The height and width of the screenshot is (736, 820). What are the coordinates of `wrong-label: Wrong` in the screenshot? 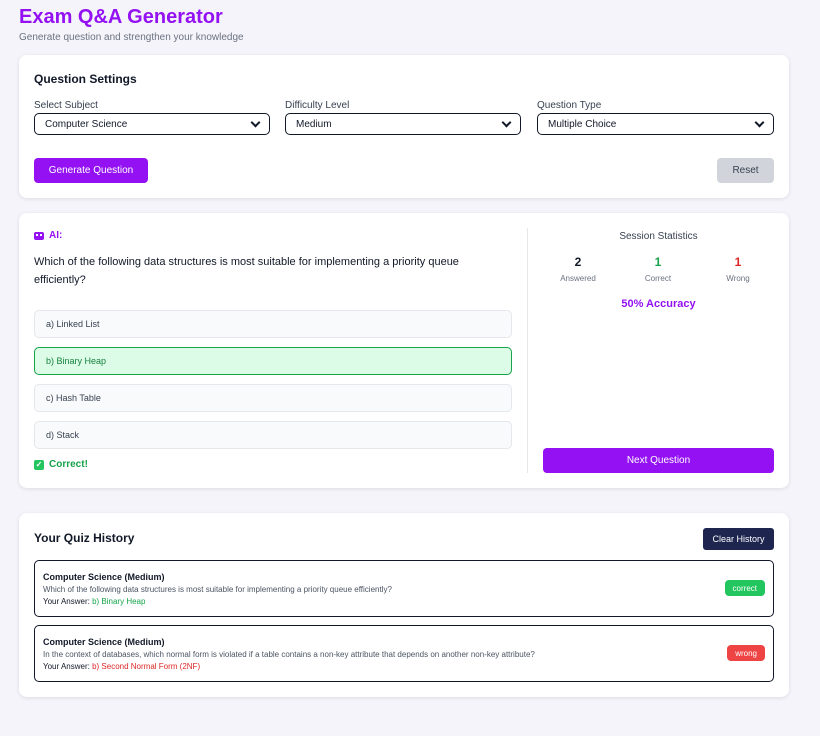 It's located at (738, 278).